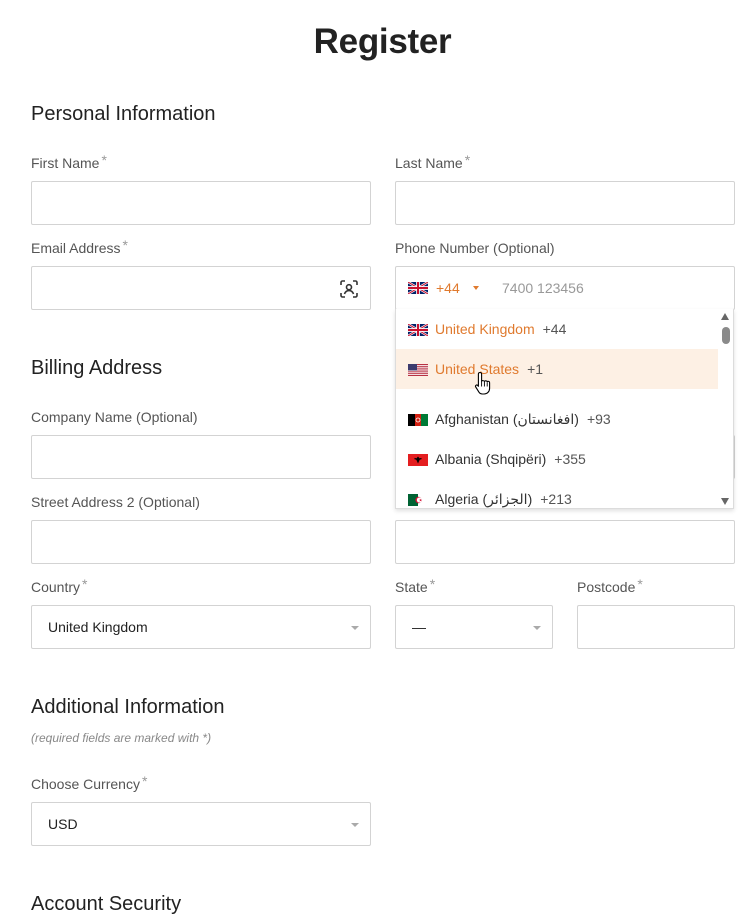 The image size is (755, 917). What do you see at coordinates (115, 502) in the screenshot?
I see `street2-label: Street Address 2 (Optional)` at bounding box center [115, 502].